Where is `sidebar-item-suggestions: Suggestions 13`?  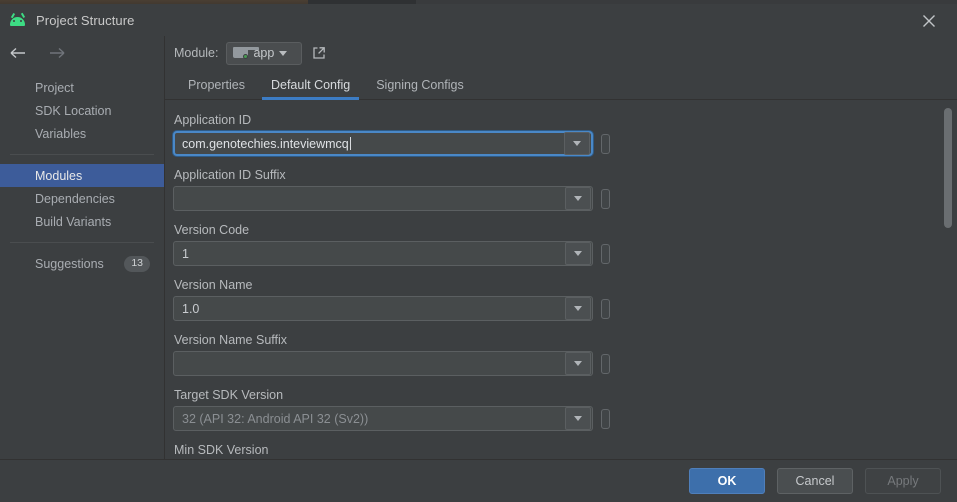 sidebar-item-suggestions: Suggestions 13 is located at coordinates (82, 263).